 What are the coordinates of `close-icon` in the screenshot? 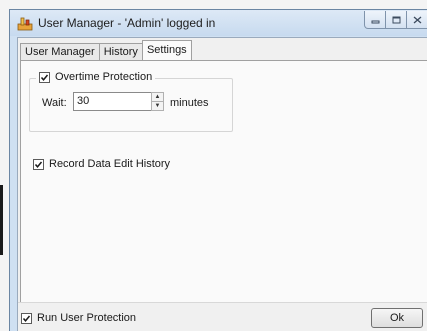 It's located at (417, 19).